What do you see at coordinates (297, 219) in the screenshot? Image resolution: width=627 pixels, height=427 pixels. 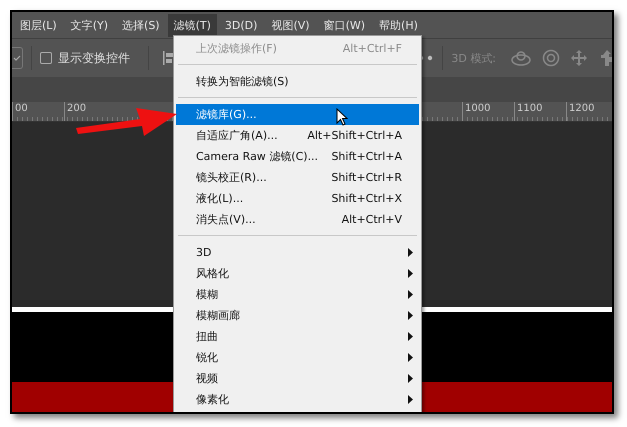 I see `menu-item: 消失点(V)... Alt+Ctrl+V` at bounding box center [297, 219].